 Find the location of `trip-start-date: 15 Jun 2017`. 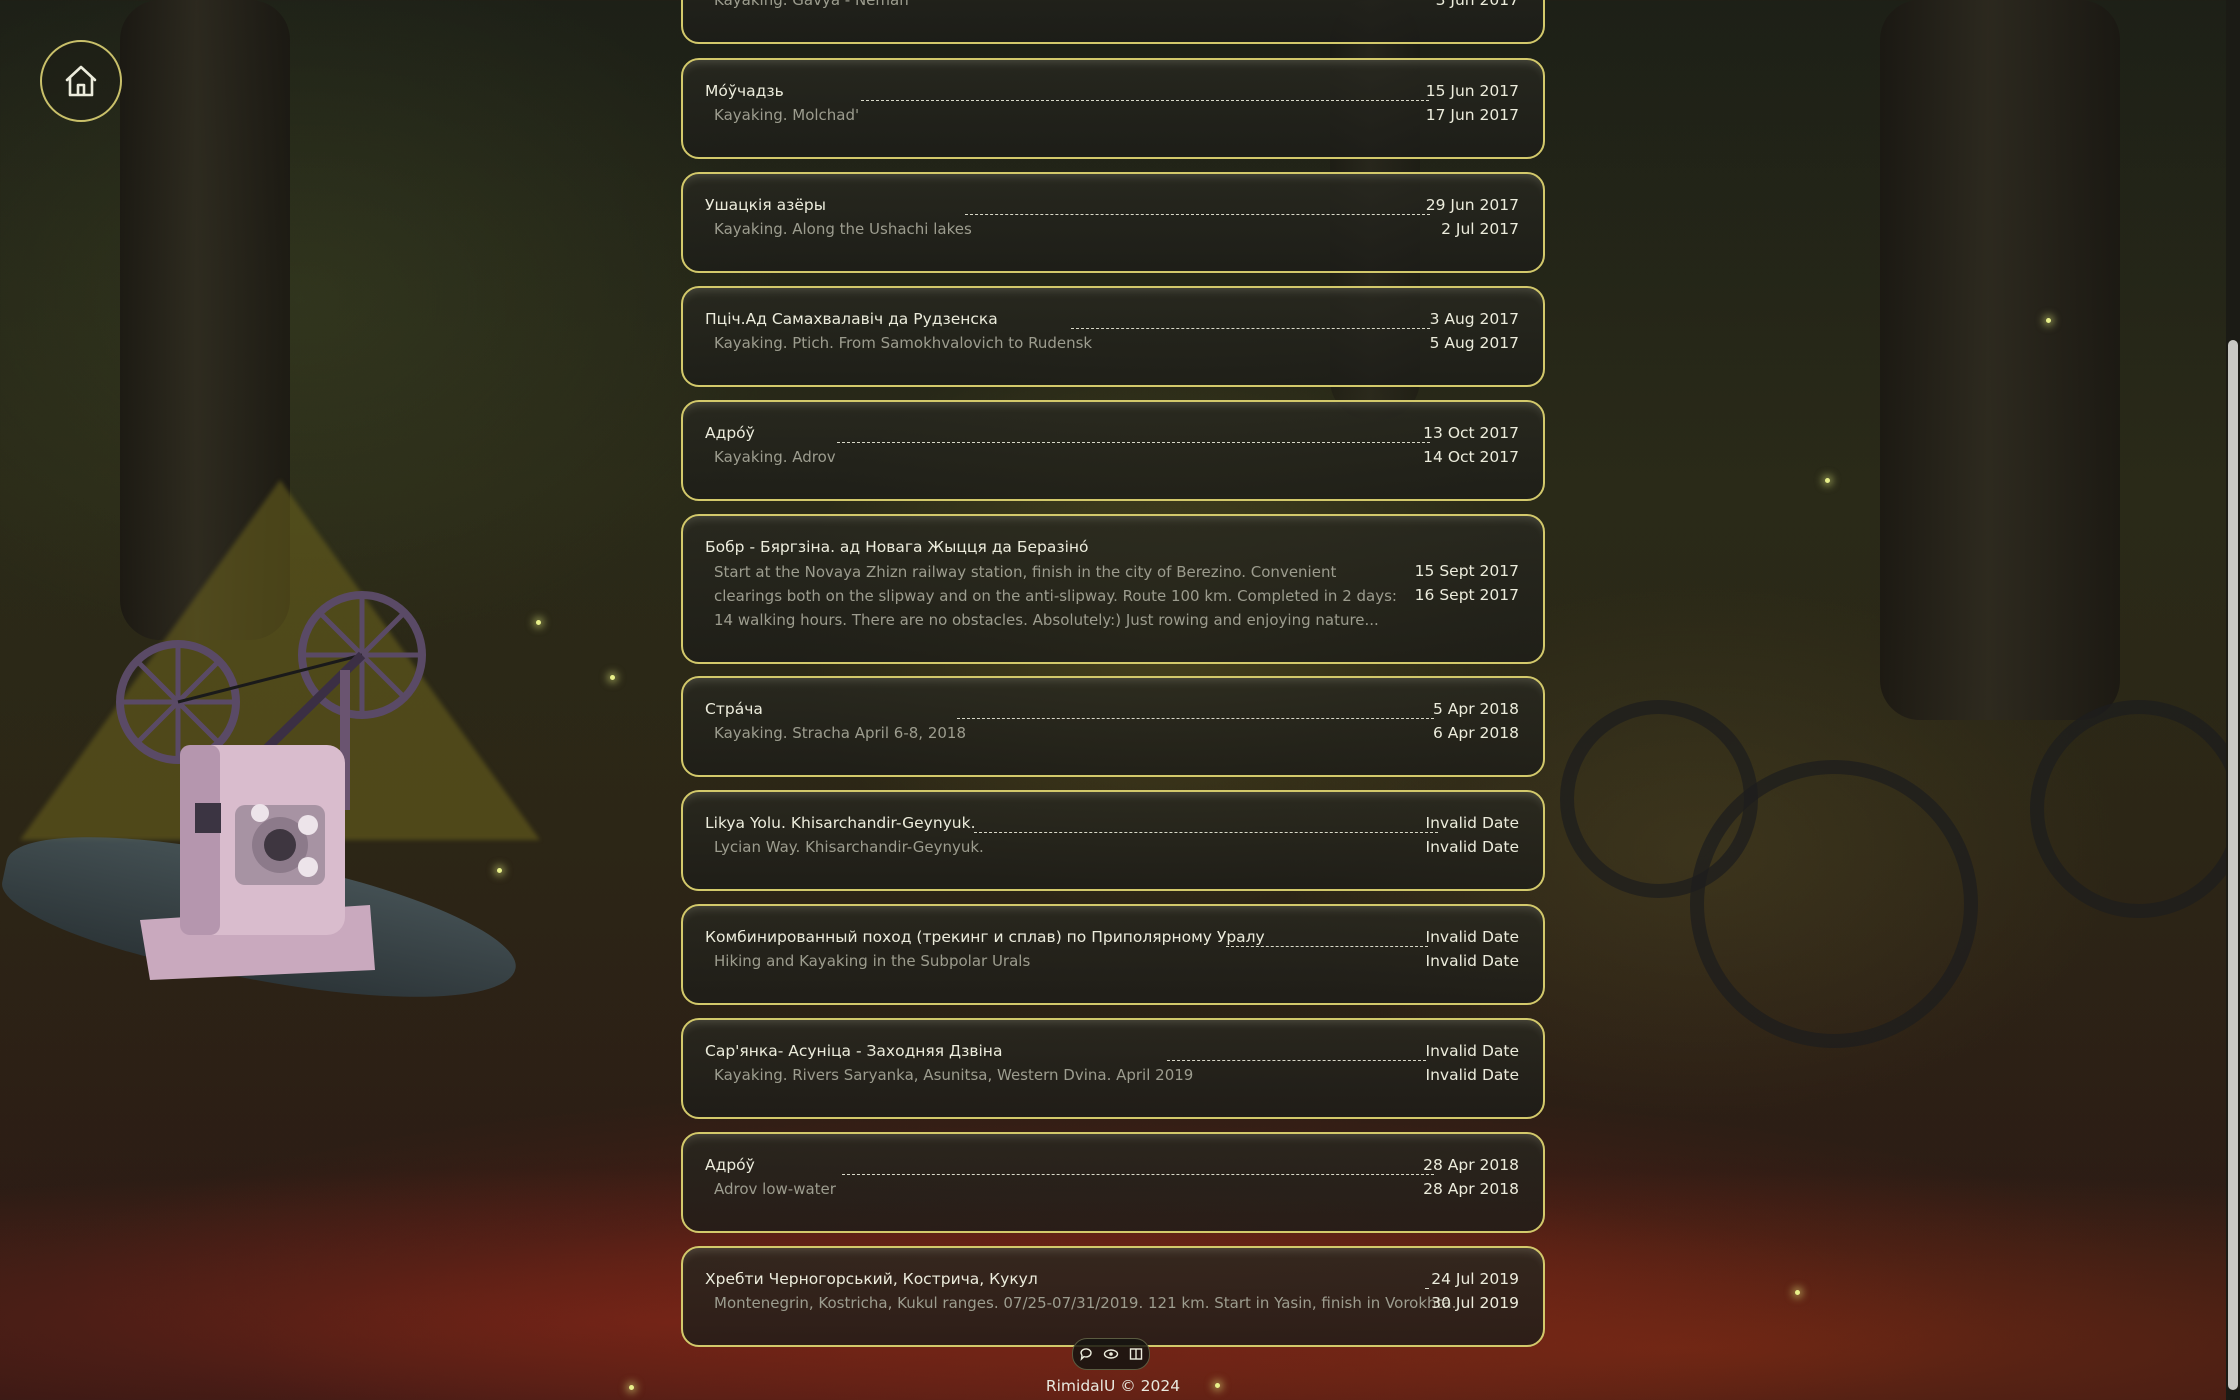

trip-start-date: 15 Jun 2017 is located at coordinates (1472, 91).